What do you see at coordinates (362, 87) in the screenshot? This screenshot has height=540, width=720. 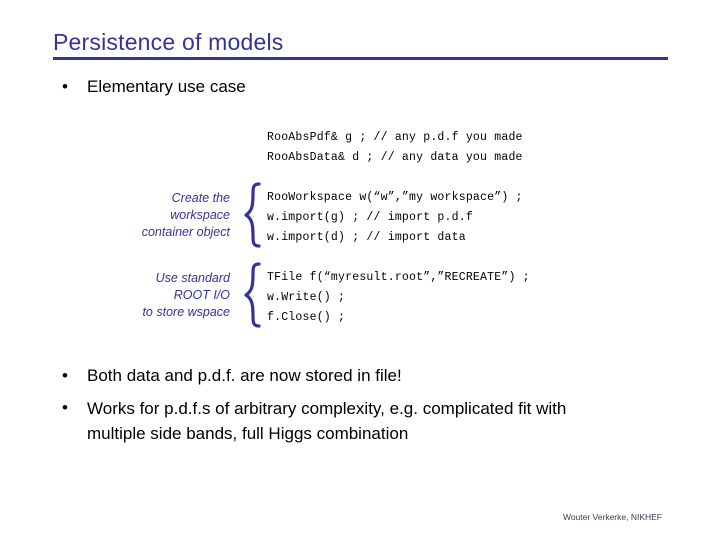 I see `bullet-elementary-use-case: • Elementary use case` at bounding box center [362, 87].